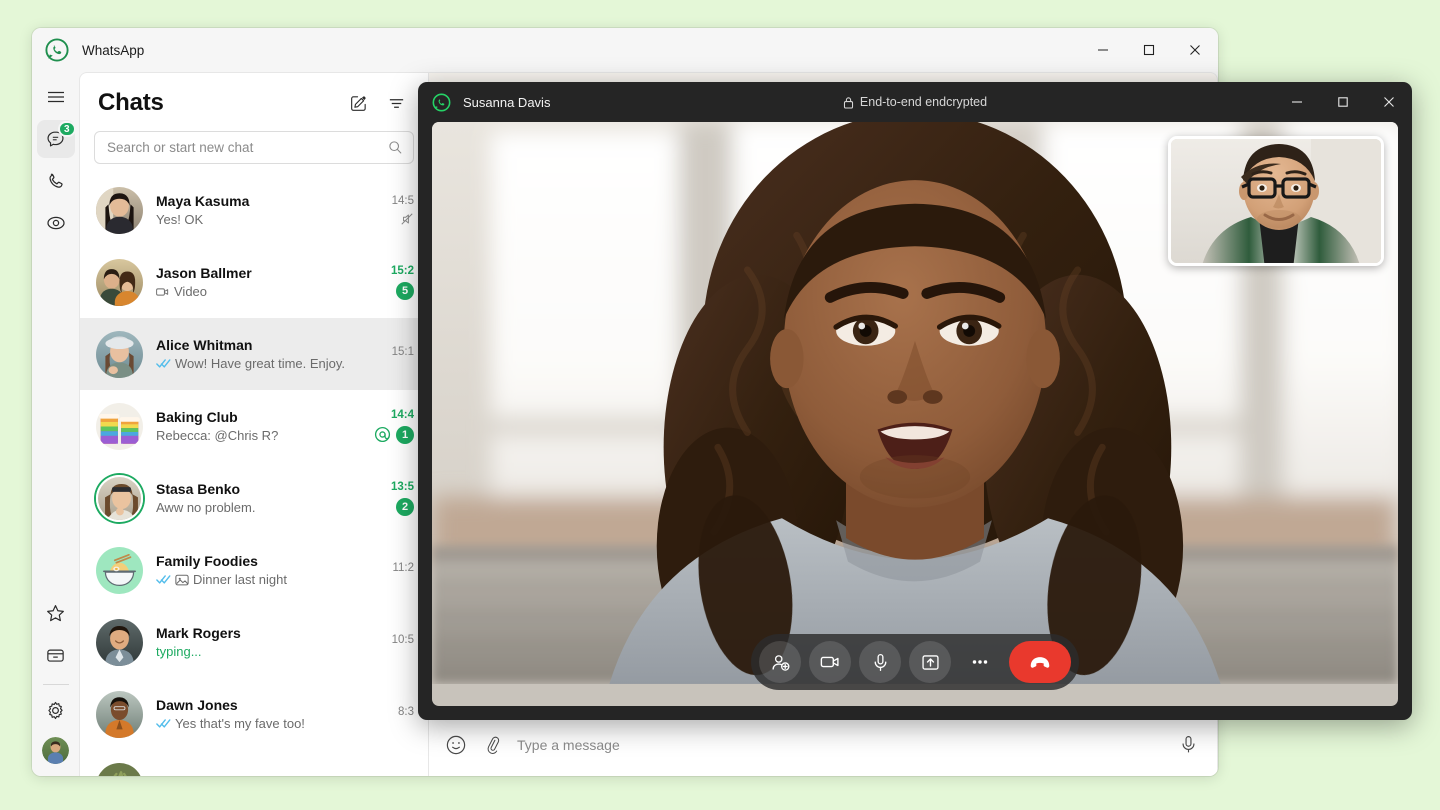 The width and height of the screenshot is (1440, 810). I want to click on chat-item-name: Alice Whitman, so click(204, 345).